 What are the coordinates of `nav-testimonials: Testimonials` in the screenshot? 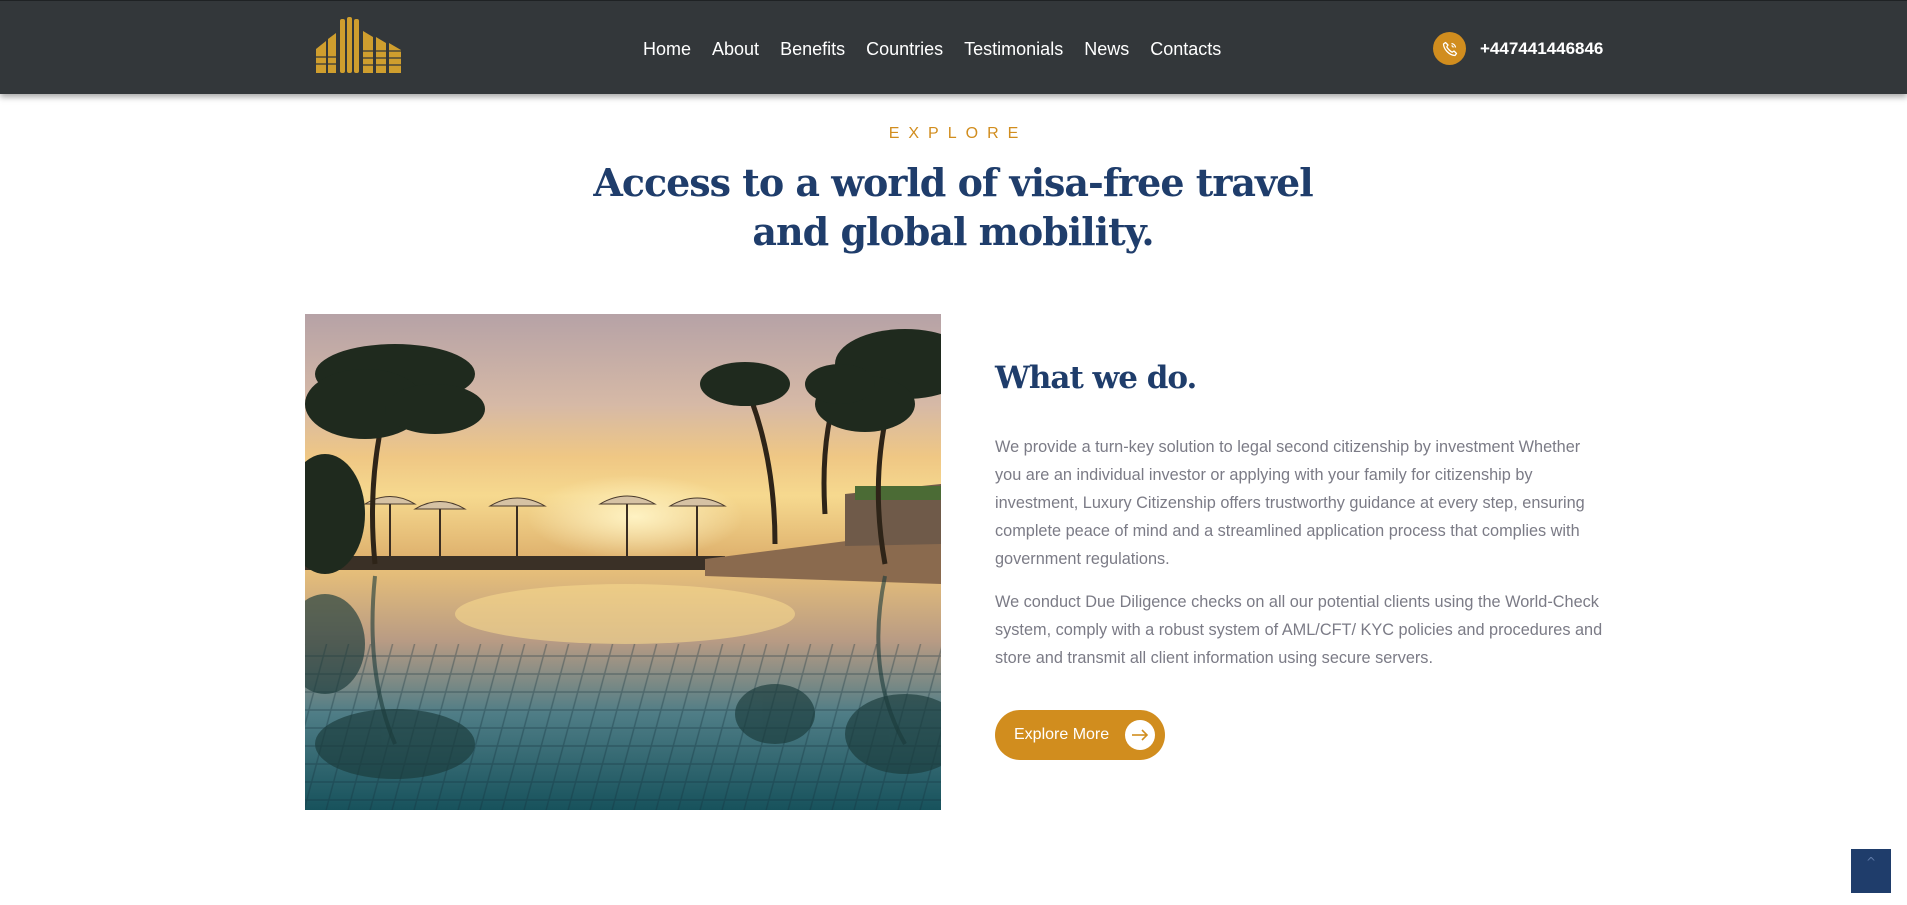 It's located at (1013, 49).